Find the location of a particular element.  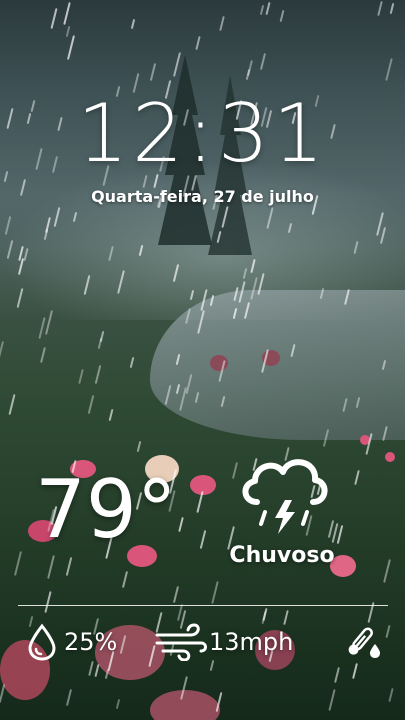

weather-condition: Chuvoso is located at coordinates (282, 555).